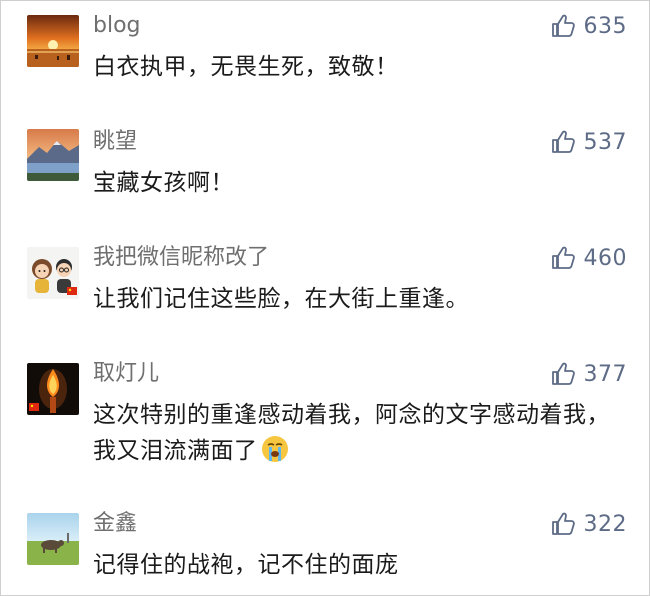 The width and height of the screenshot is (650, 596). I want to click on crying-face-emoji, so click(274, 449).